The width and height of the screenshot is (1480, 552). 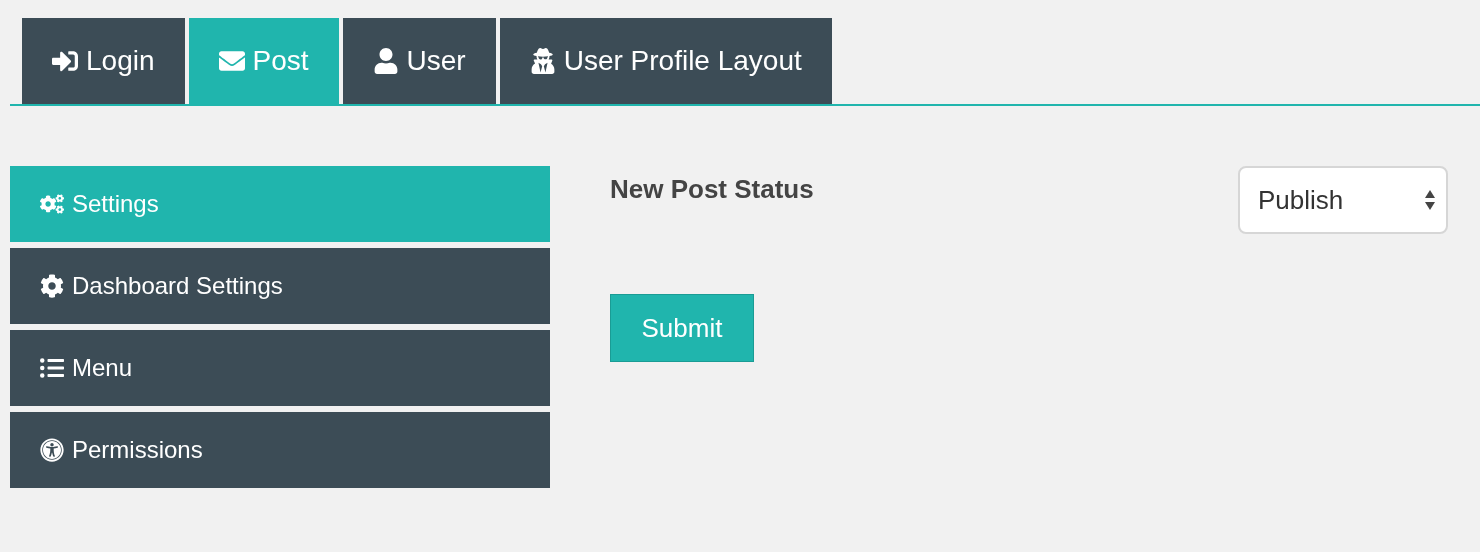 I want to click on spy-icon, so click(x=542, y=61).